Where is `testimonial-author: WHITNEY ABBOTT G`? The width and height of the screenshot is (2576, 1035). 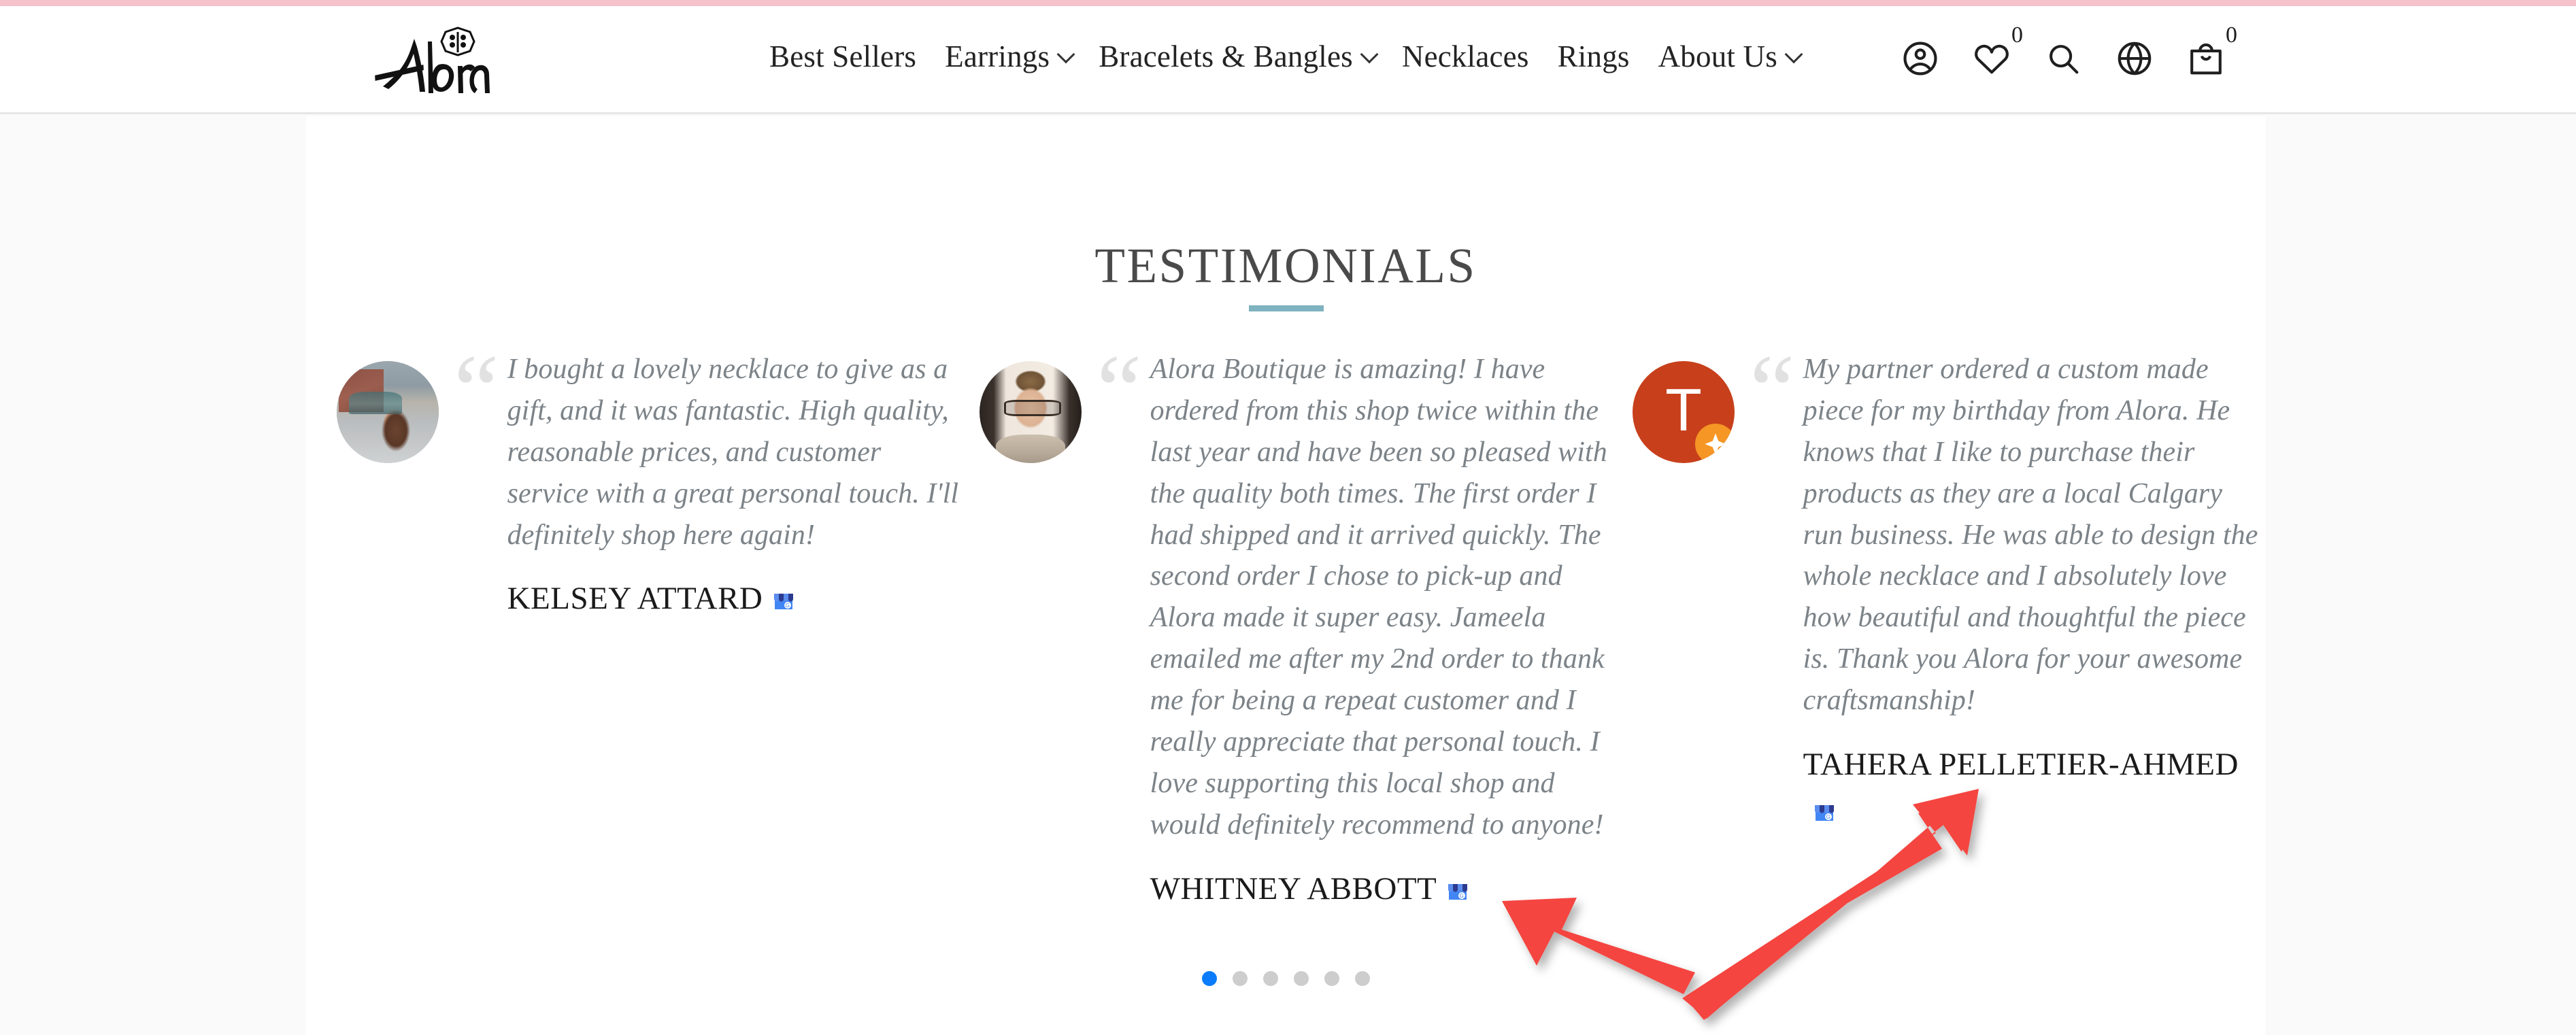 testimonial-author: WHITNEY ABBOTT G is located at coordinates (1381, 889).